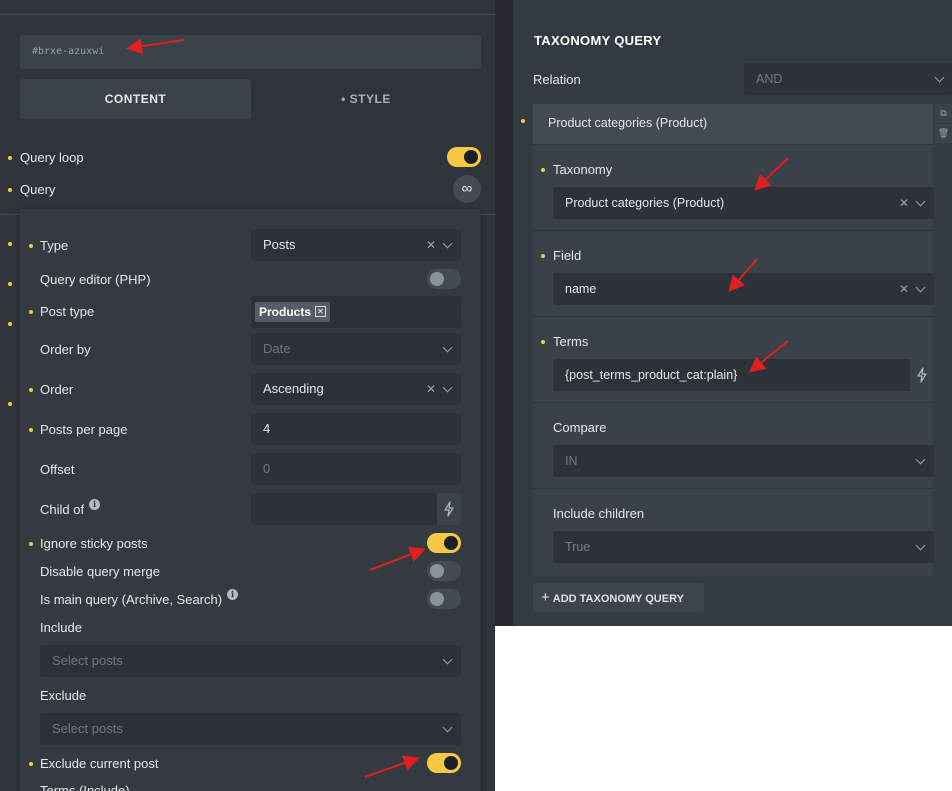 This screenshot has height=791, width=952. Describe the element at coordinates (356, 429) in the screenshot. I see `posts-per-page-input: 4` at that location.